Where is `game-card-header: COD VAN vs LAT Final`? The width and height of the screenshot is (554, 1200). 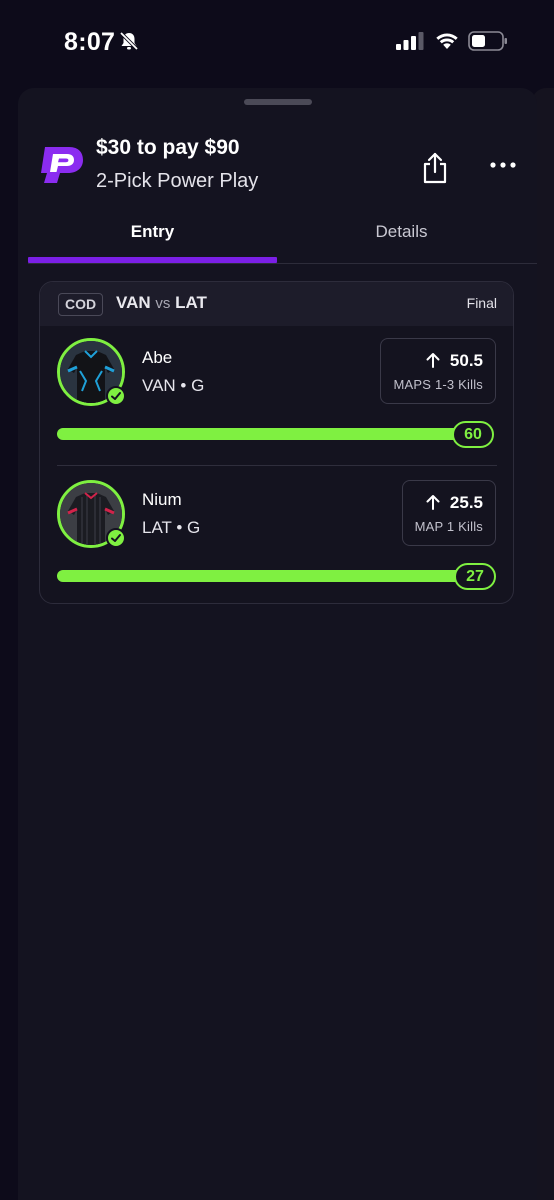
game-card-header: COD VAN vs LAT Final is located at coordinates (276, 304).